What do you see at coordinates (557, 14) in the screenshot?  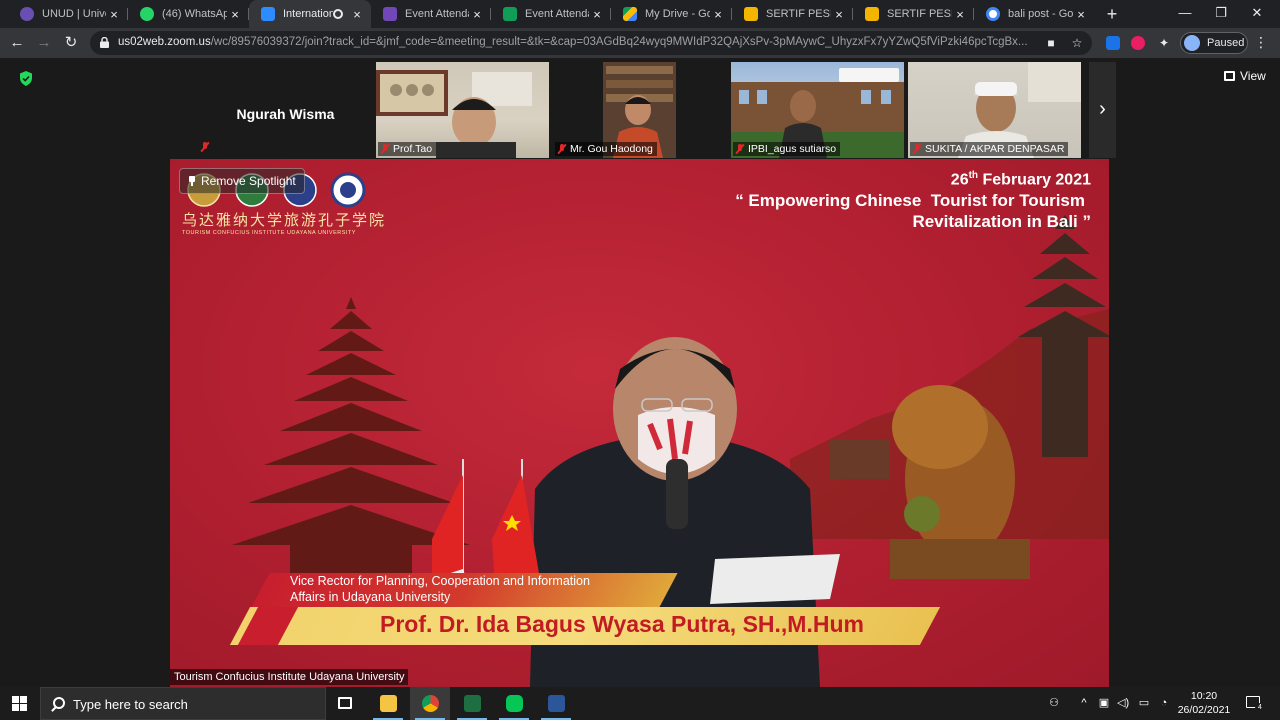 I see `tab-title: Event Attendan` at bounding box center [557, 14].